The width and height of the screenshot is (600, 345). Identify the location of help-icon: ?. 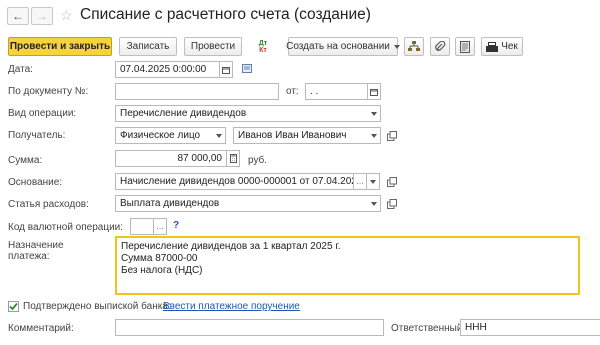
(176, 225).